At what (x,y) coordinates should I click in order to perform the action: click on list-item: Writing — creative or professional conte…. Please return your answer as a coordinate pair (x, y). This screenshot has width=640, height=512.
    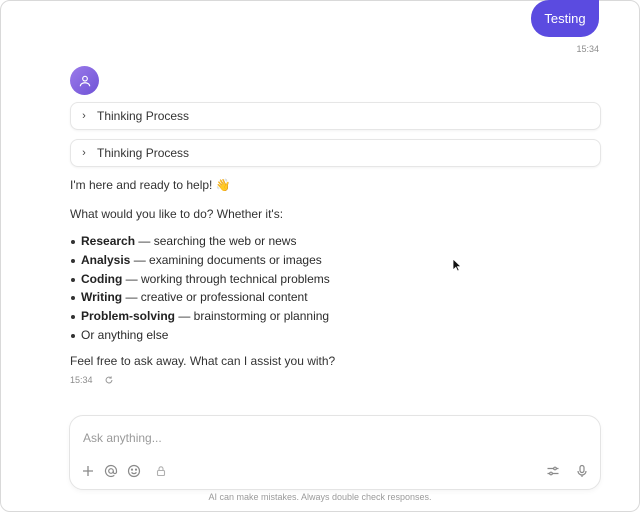
    Looking at the image, I should click on (200, 297).